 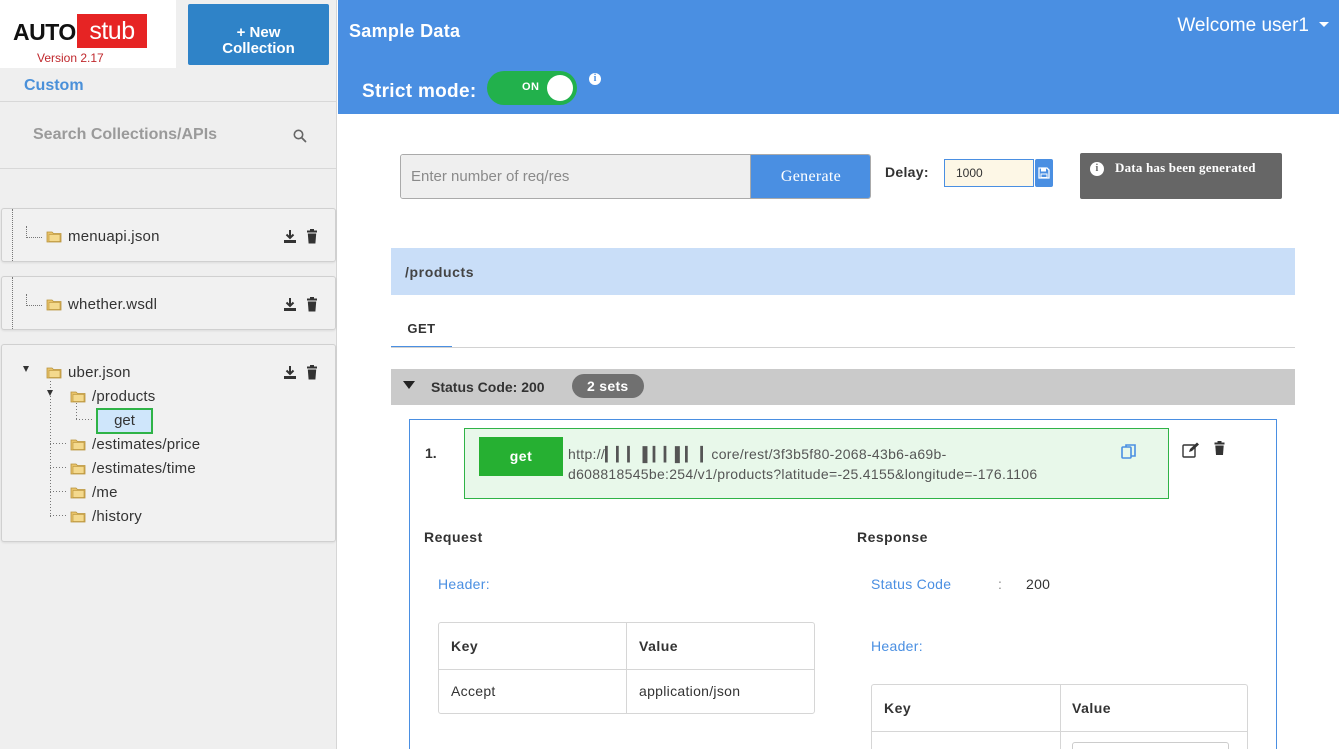 What do you see at coordinates (911, 584) in the screenshot?
I see `response-status-label: Status Code` at bounding box center [911, 584].